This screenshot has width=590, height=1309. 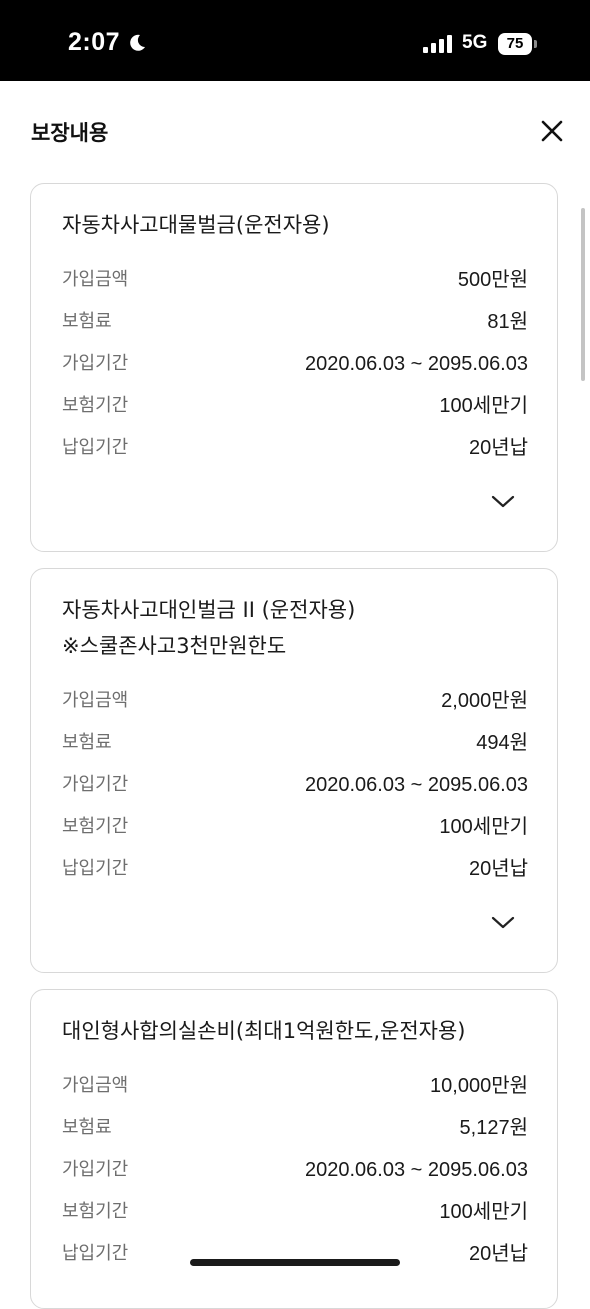 What do you see at coordinates (295, 280) in the screenshot?
I see `detail-row-subscription-amount: 가입금액 500만원` at bounding box center [295, 280].